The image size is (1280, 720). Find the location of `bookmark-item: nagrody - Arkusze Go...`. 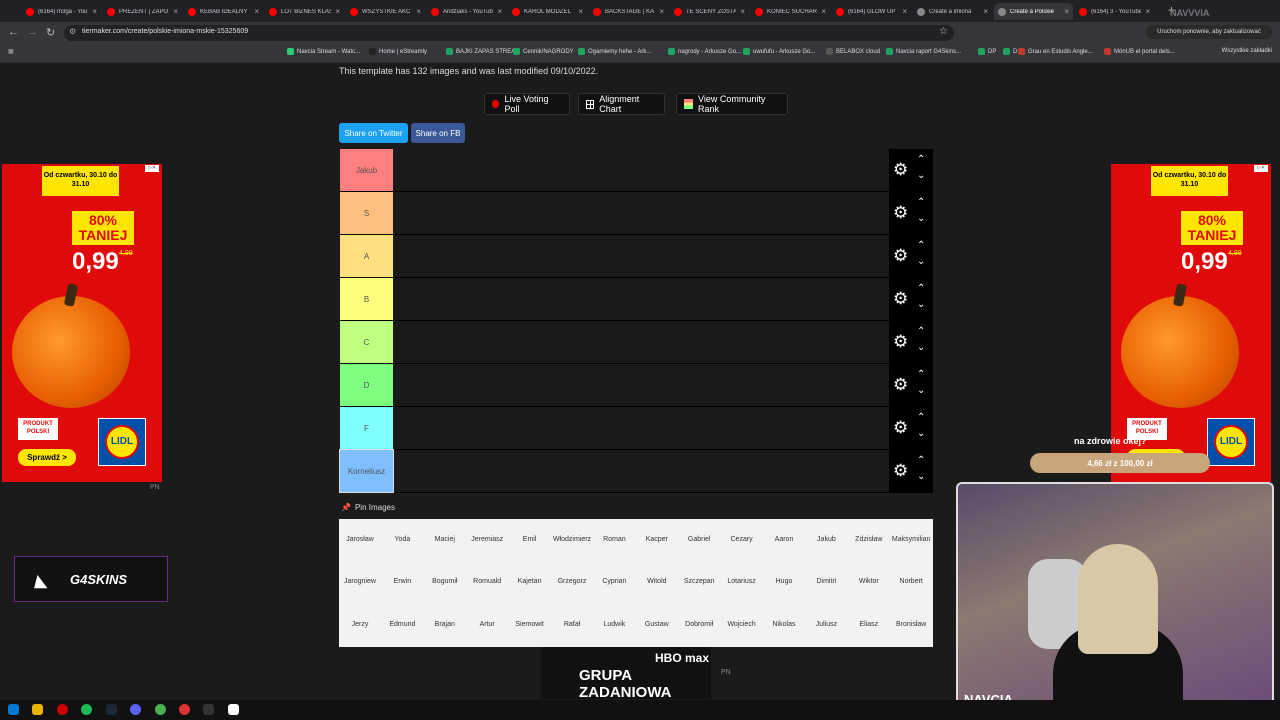

bookmark-item: nagrody - Arkusze Go... is located at coordinates (704, 51).